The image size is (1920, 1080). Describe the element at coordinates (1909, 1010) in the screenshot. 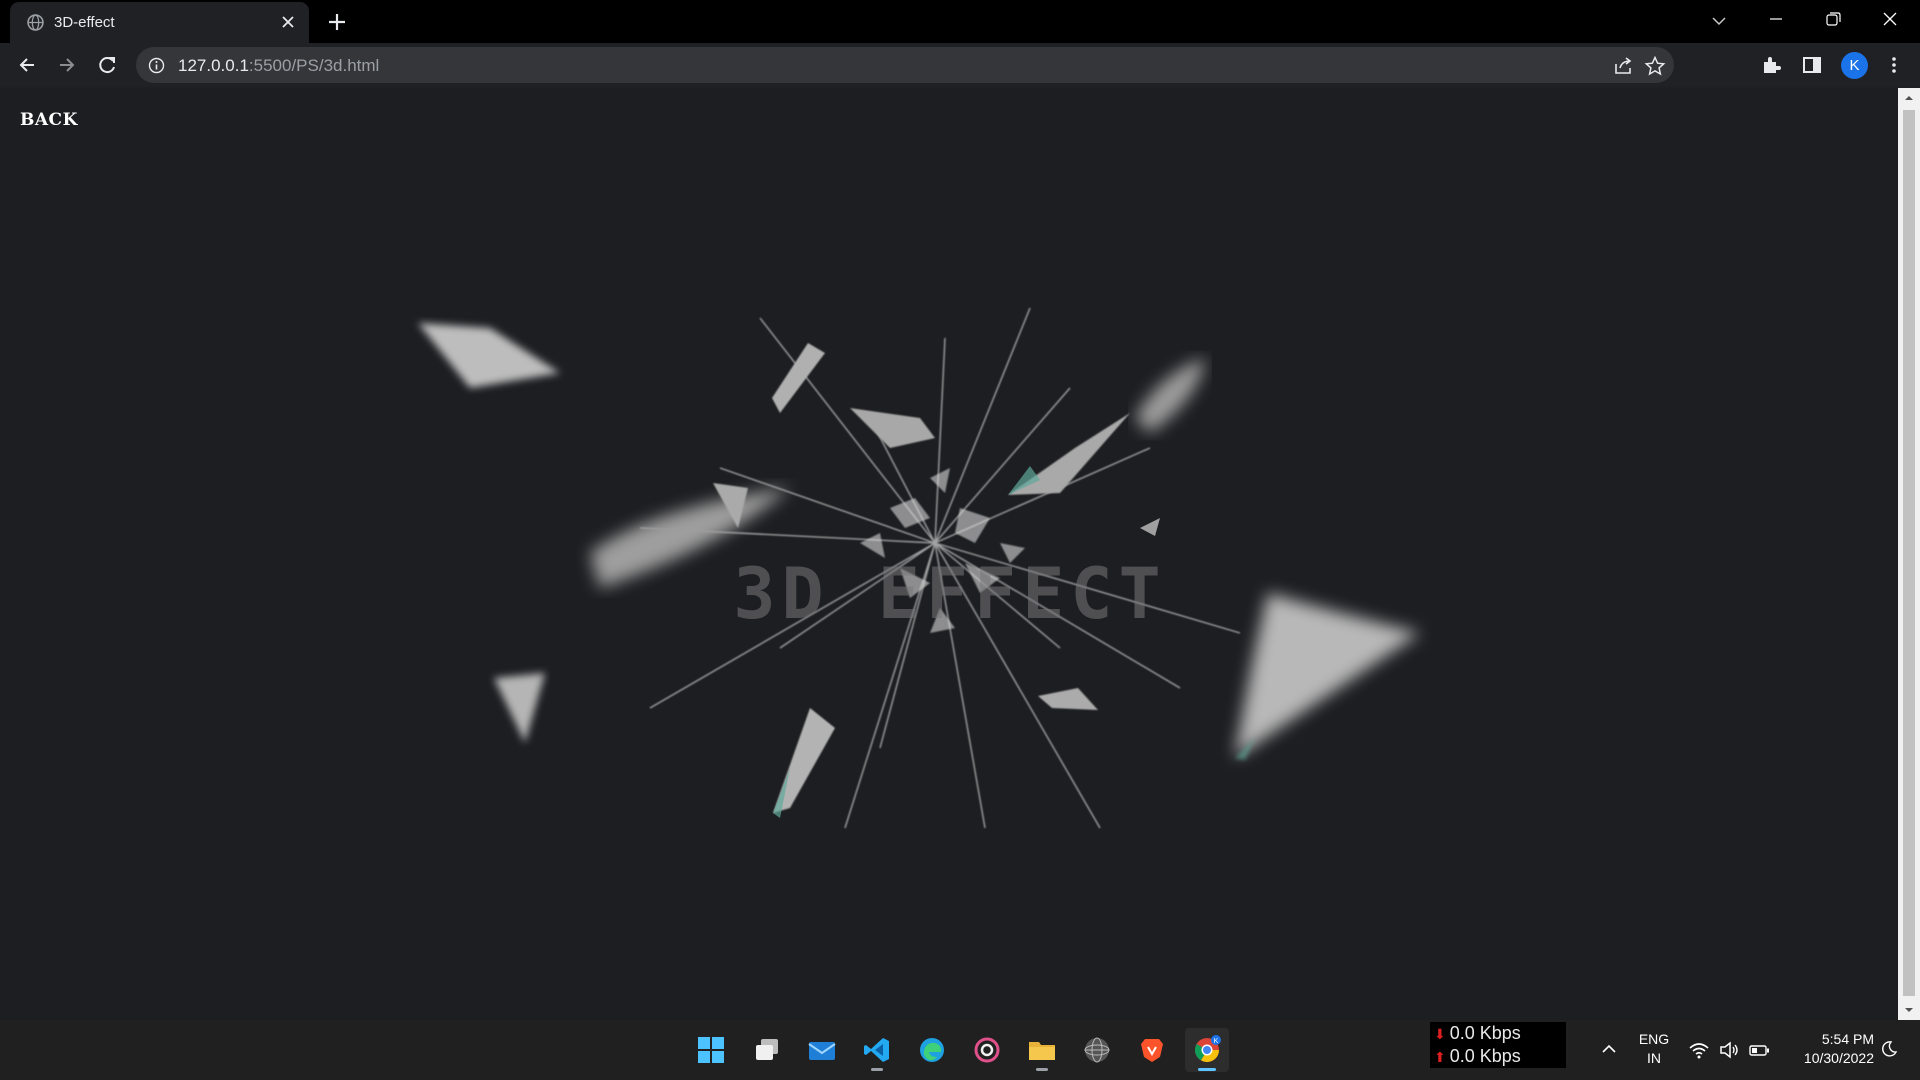

I see `scroll-down-arrow-icon` at that location.